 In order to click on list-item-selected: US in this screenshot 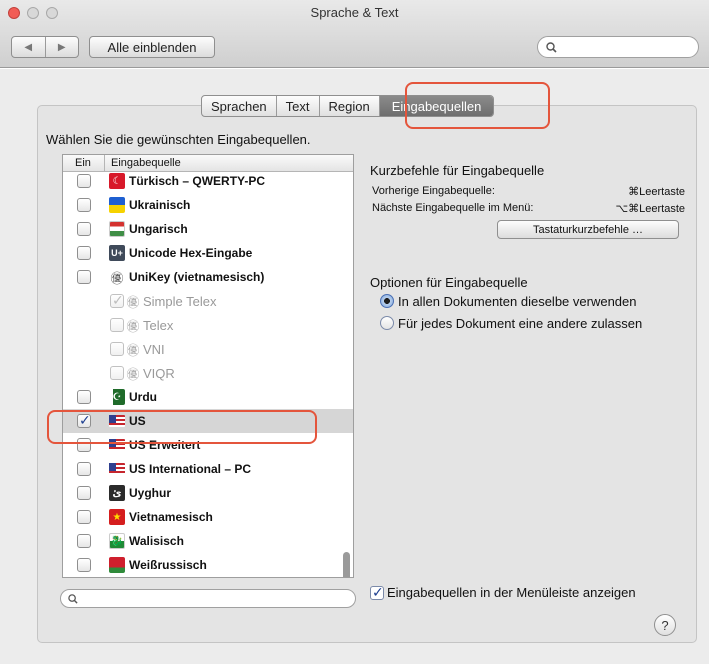, I will do `click(208, 421)`.